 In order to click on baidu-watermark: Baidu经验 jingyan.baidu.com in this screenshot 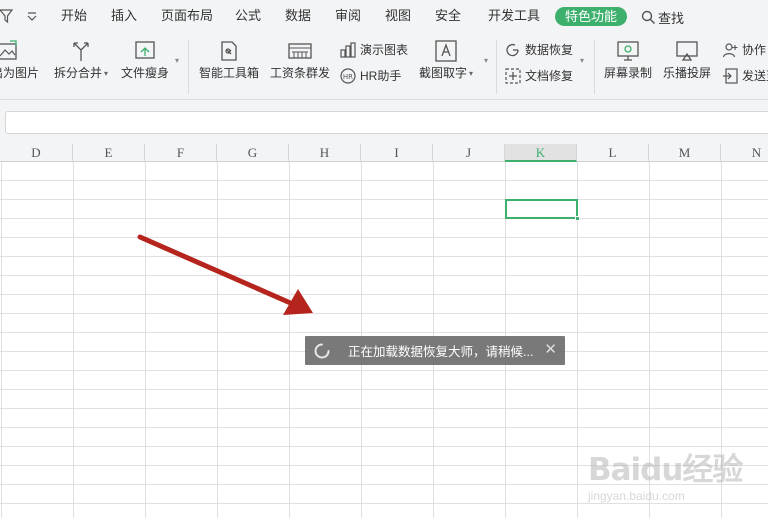, I will do `click(678, 475)`.